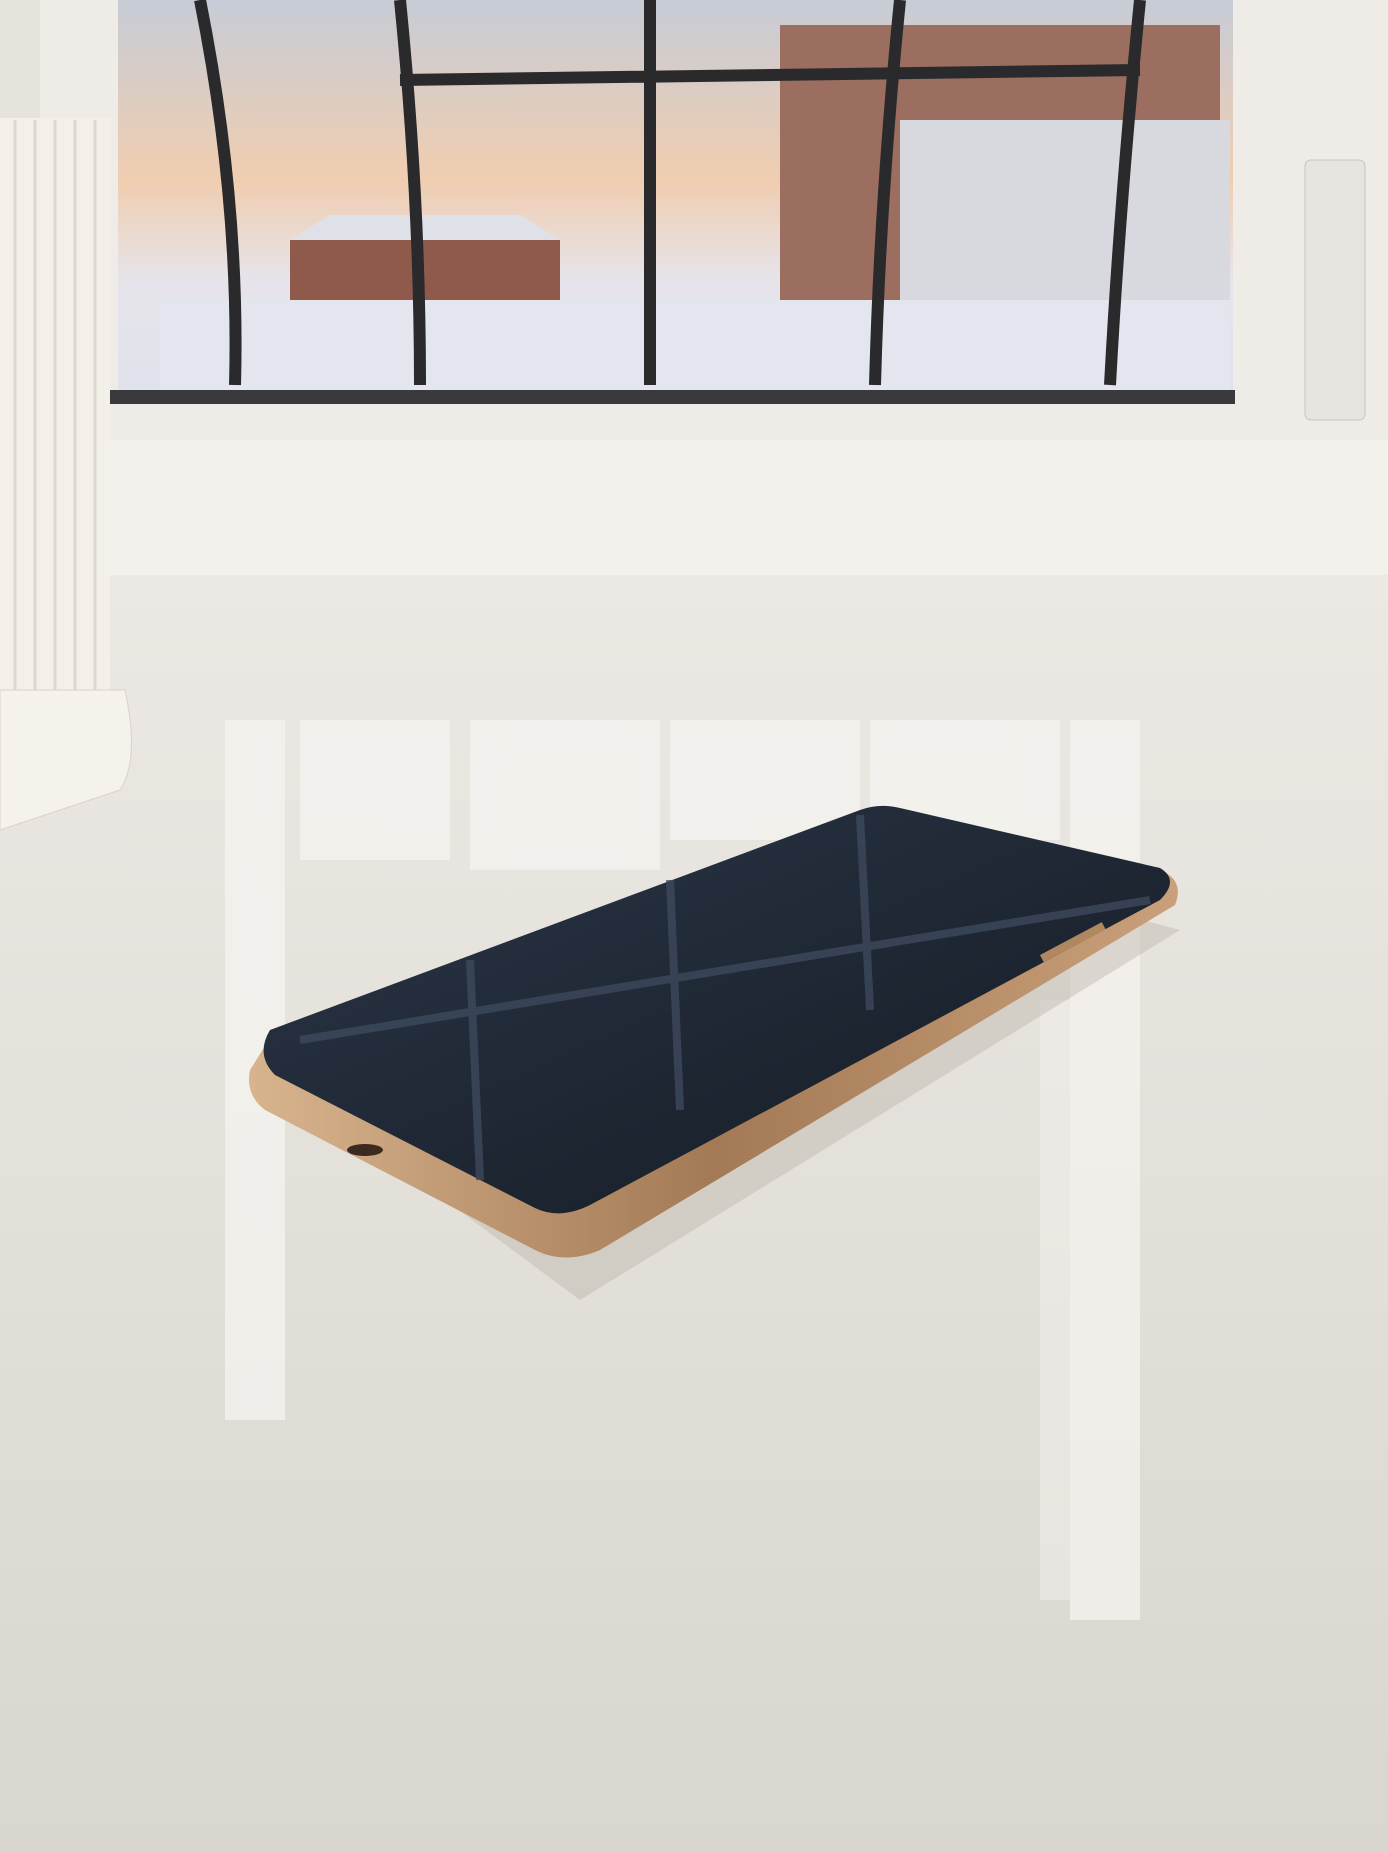  Describe the element at coordinates (1335, 290) in the screenshot. I see `window-handle` at that location.